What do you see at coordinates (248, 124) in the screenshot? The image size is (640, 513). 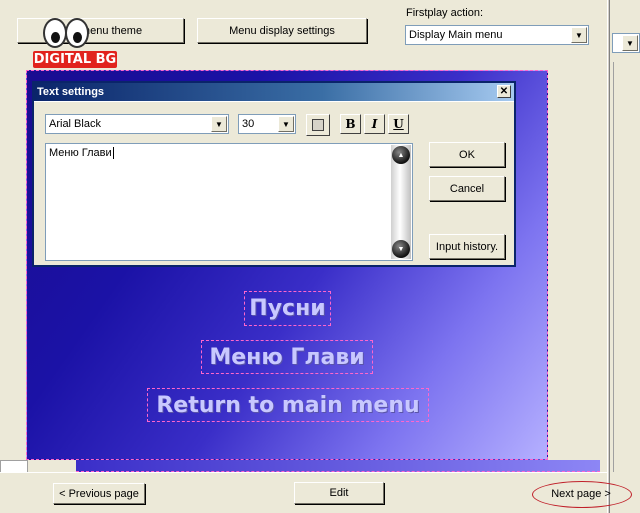 I see `font-size-value: 30` at bounding box center [248, 124].